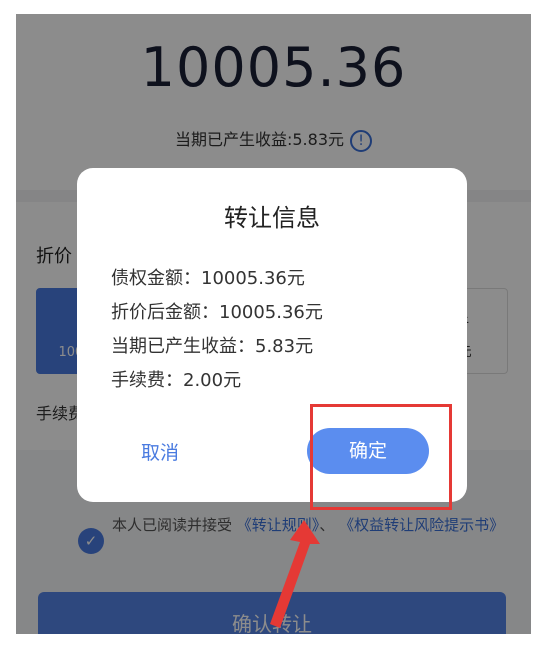 This screenshot has width=546, height=648. Describe the element at coordinates (217, 312) in the screenshot. I see `detail-discounted-amount: 折价后金额：10005.36元` at that location.